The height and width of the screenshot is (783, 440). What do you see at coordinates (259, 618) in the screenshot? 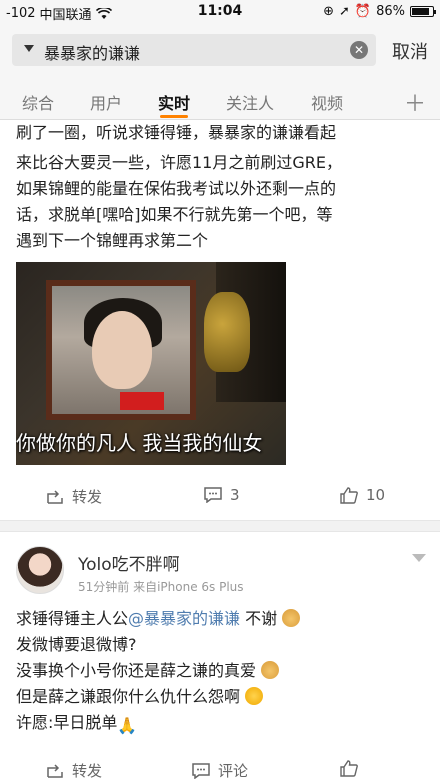
I see `text-segment: 不谢` at bounding box center [259, 618].